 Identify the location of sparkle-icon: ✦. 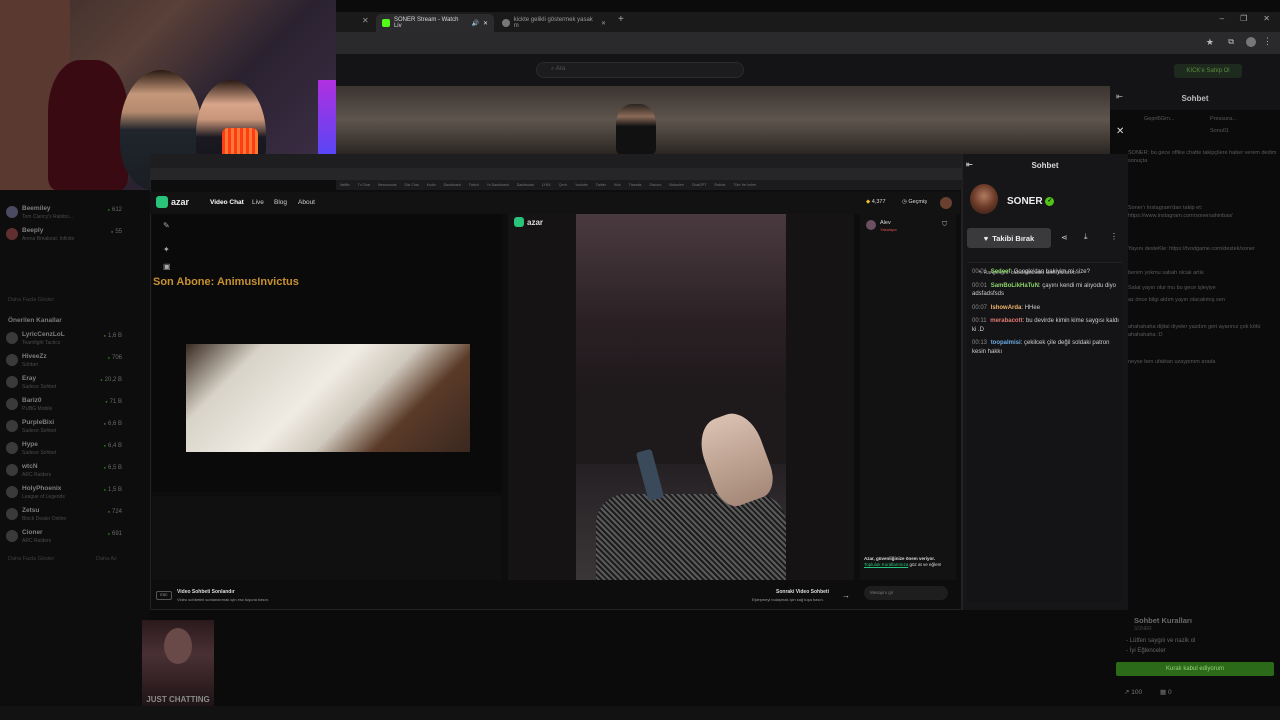
(166, 249).